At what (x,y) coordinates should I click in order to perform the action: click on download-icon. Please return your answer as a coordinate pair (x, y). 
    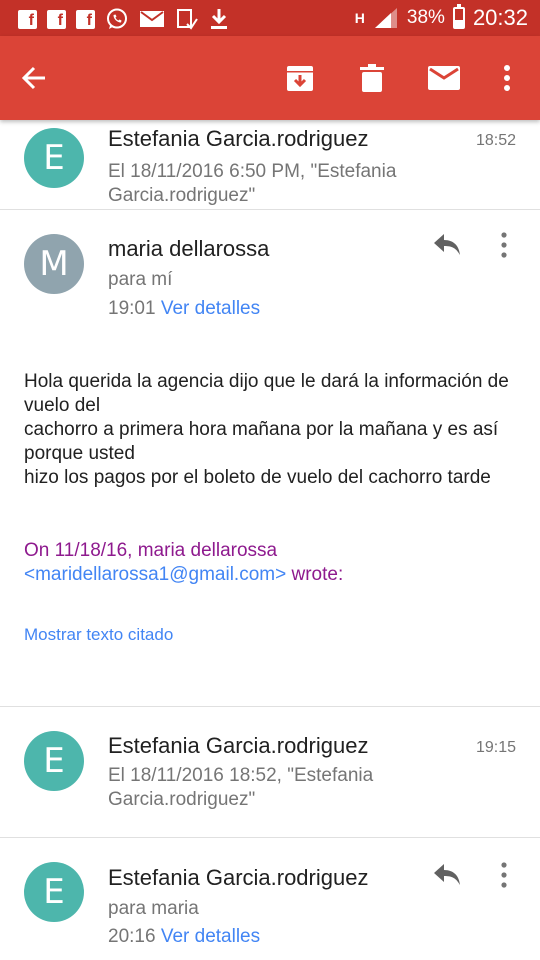
    Looking at the image, I should click on (219, 19).